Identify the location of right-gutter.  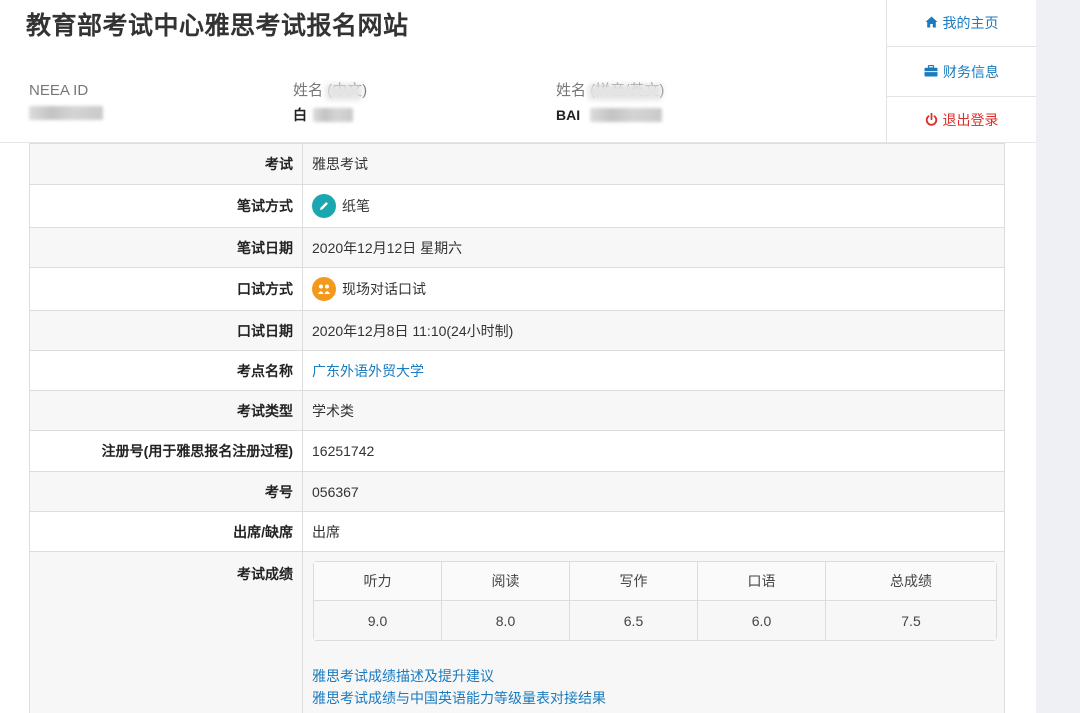
(1058, 356).